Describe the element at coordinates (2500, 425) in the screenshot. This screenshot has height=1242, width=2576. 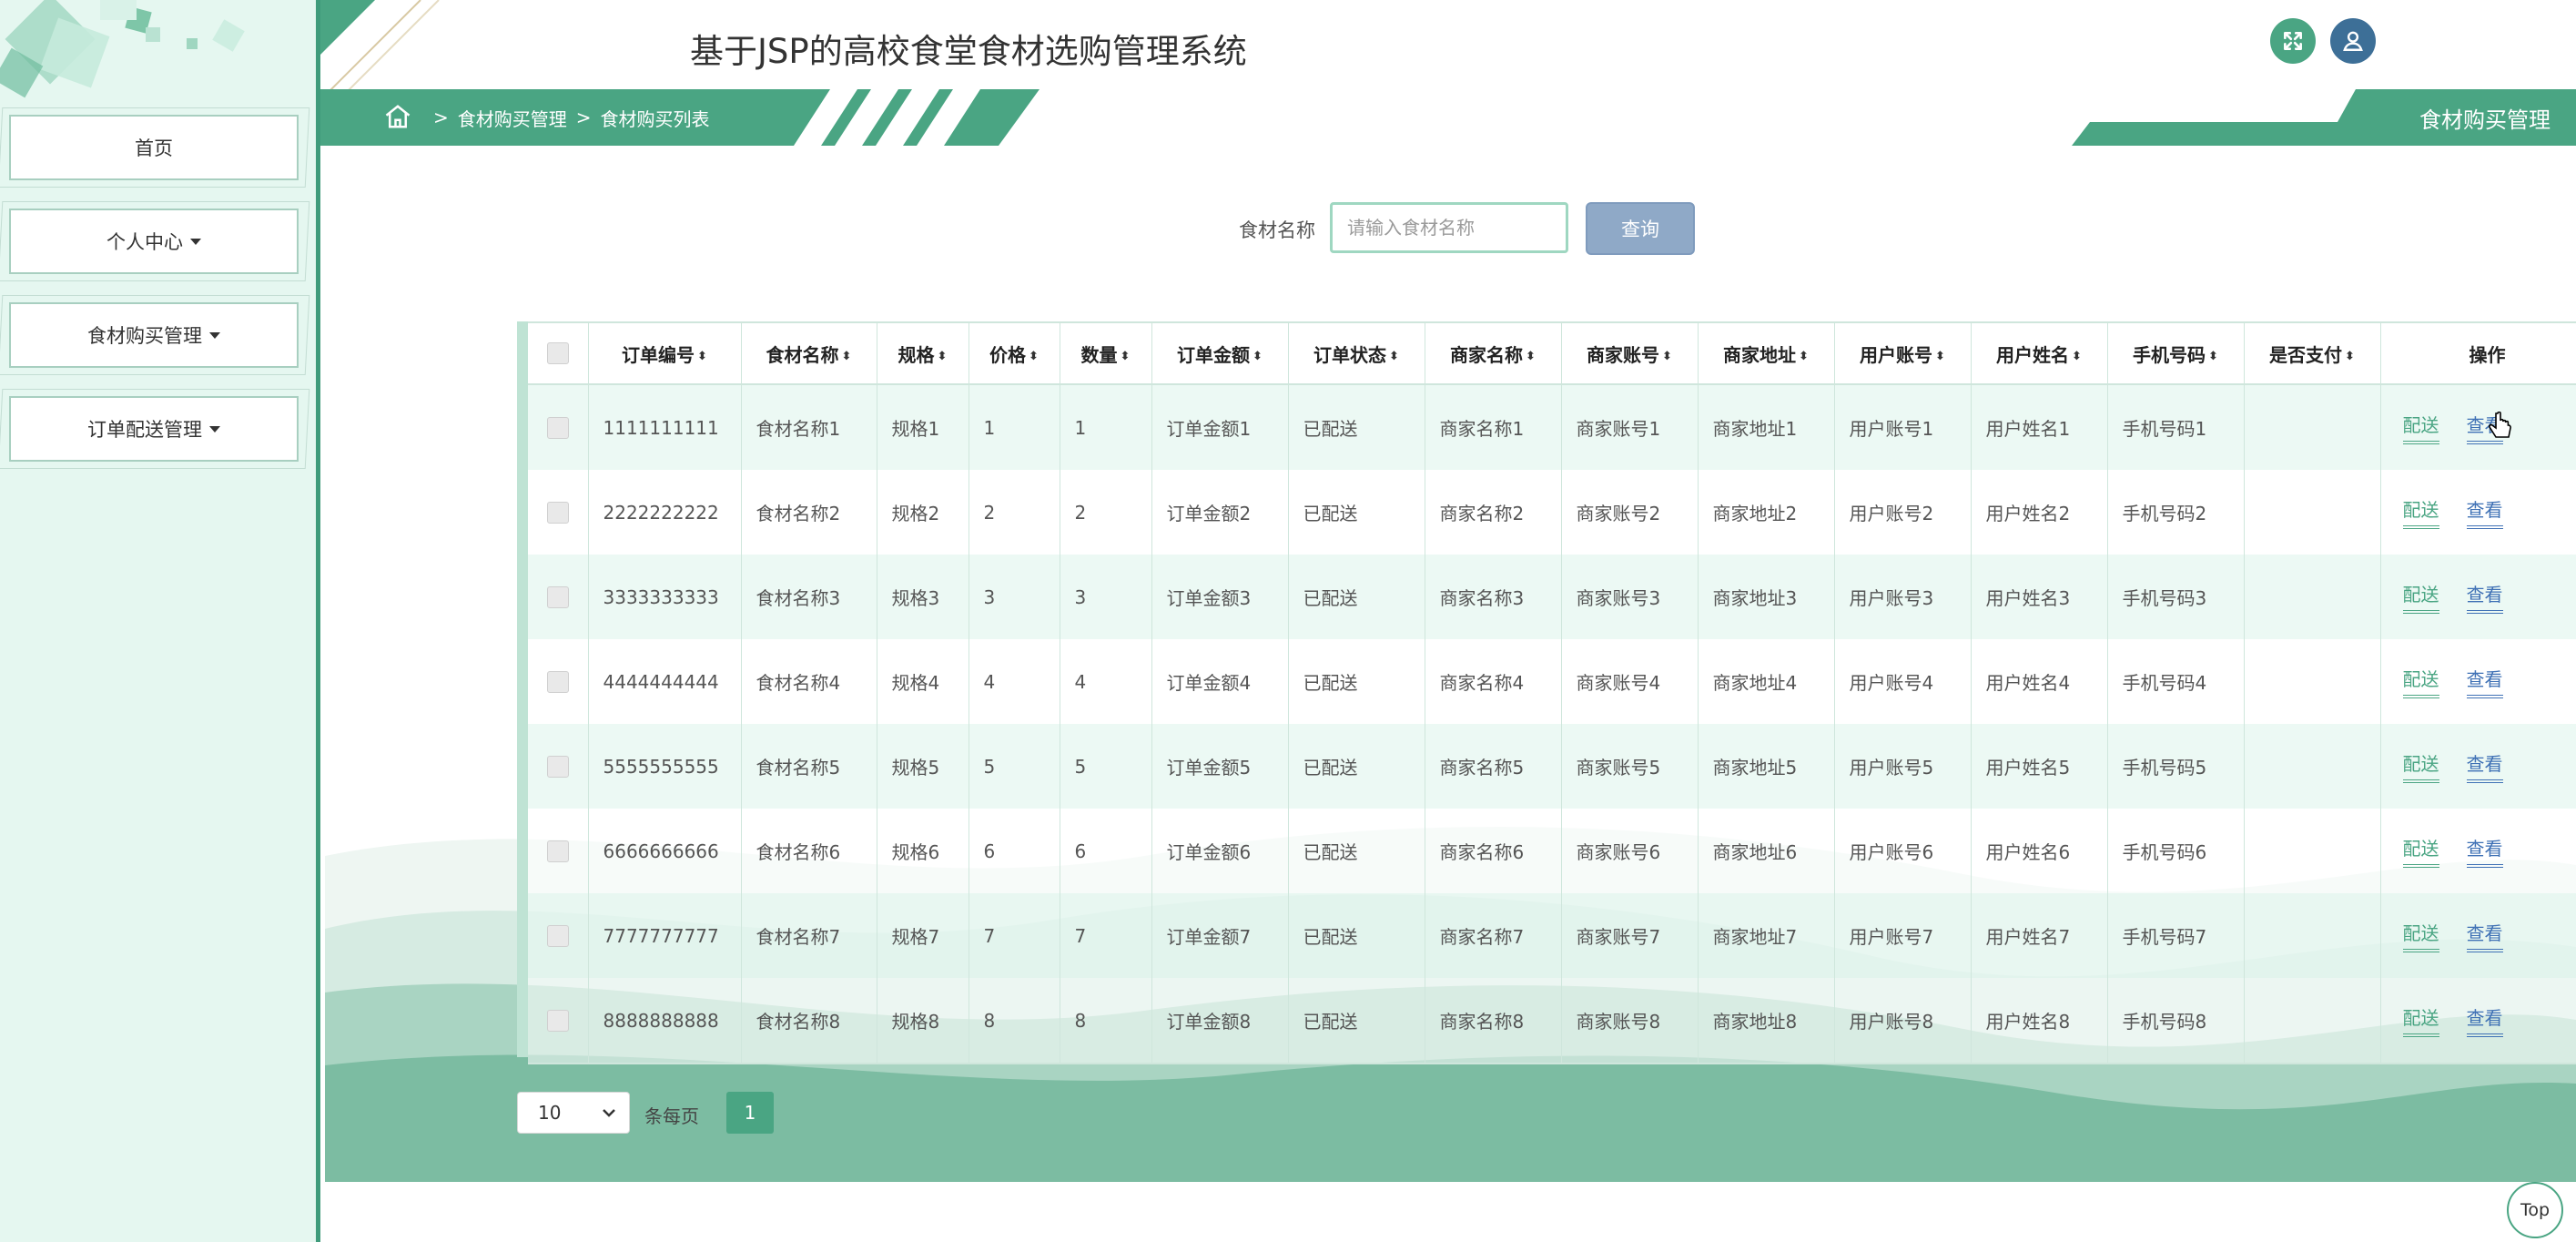
I see `mouse-cursor-icon` at that location.